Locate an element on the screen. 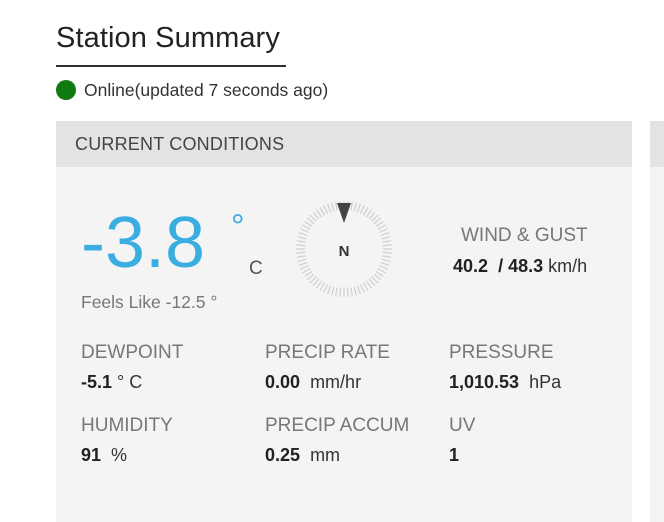 This screenshot has height=522, width=664. pressure-label: PRESSURE is located at coordinates (501, 352).